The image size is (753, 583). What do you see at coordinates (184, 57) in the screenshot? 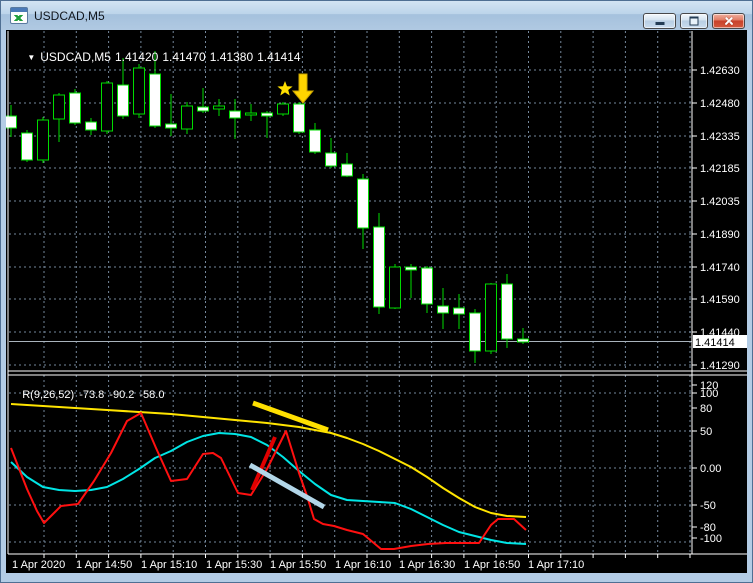
I see `quote-high: 1.41470` at bounding box center [184, 57].